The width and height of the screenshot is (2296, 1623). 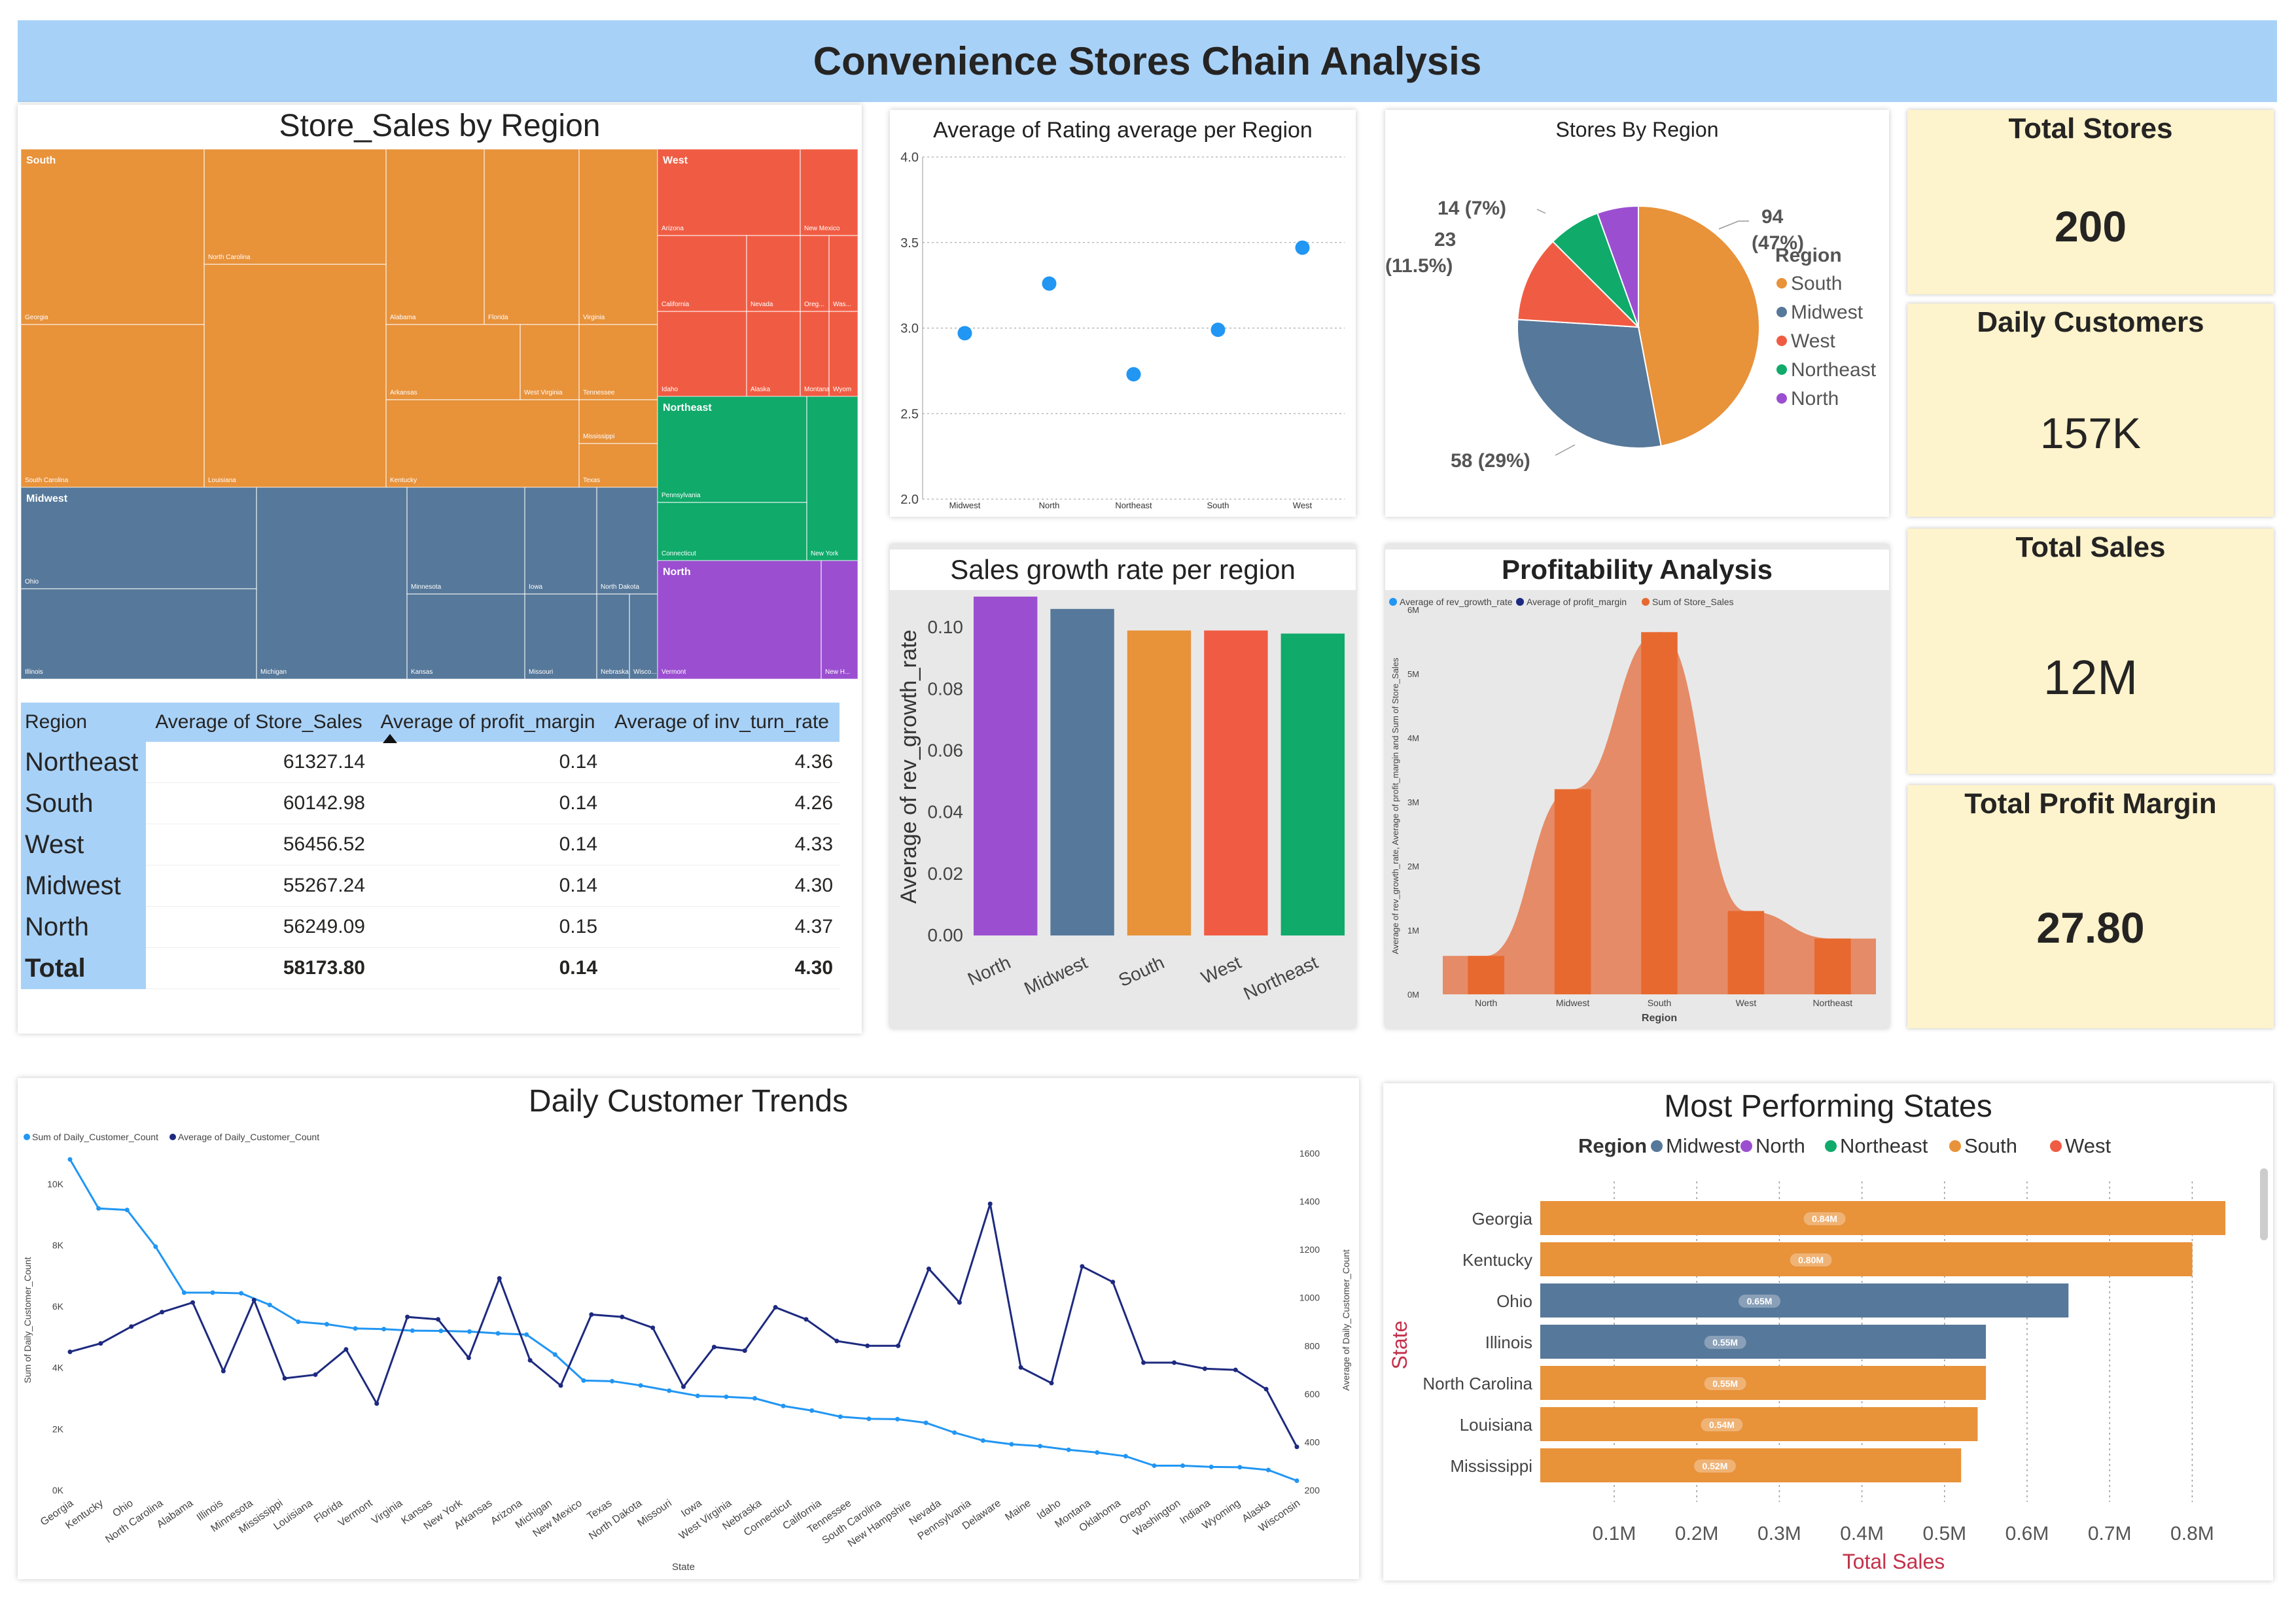 What do you see at coordinates (1589, 384) in the screenshot?
I see `pie-slice-midwest` at bounding box center [1589, 384].